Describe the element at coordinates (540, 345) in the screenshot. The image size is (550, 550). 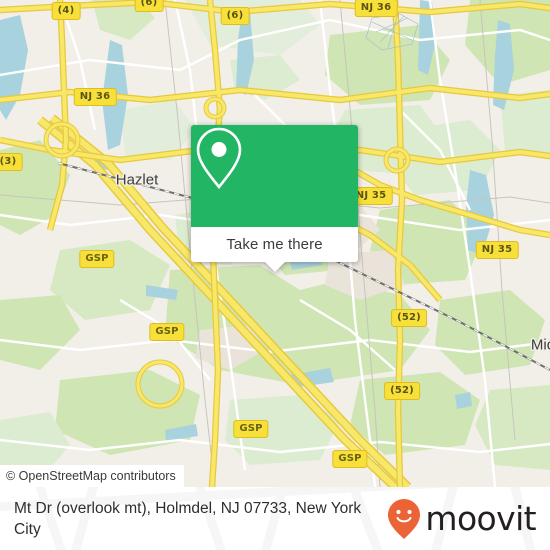
I see `place-label-middletown: Mid` at that location.